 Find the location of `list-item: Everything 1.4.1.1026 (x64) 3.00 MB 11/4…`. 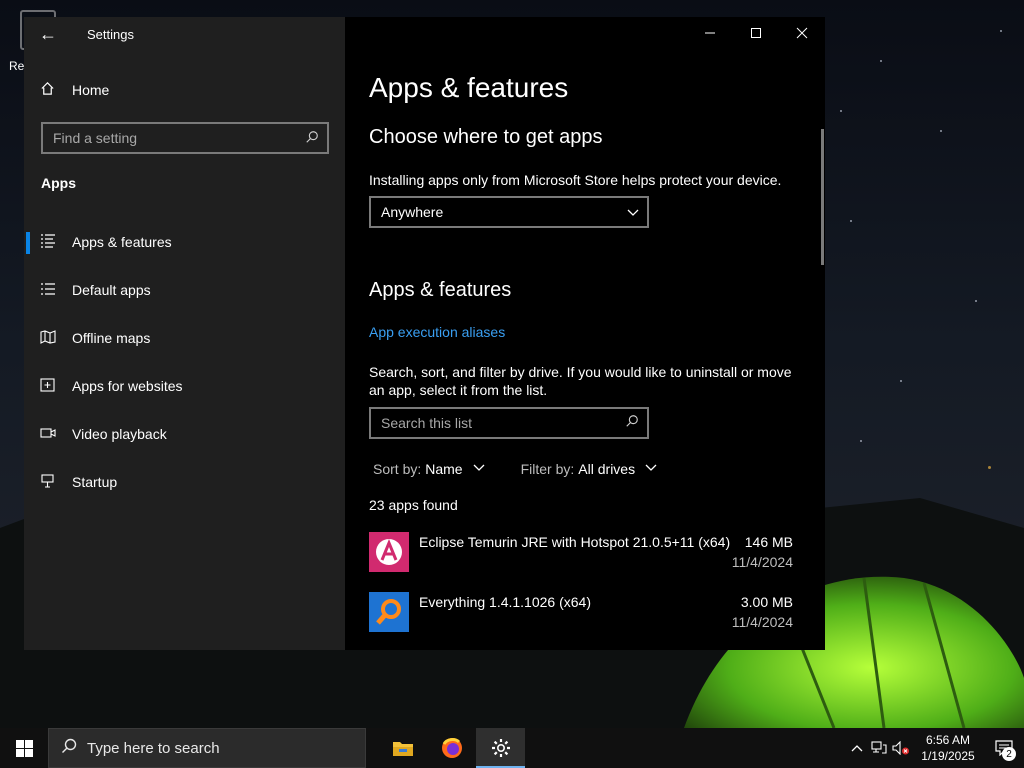

list-item: Everything 1.4.1.1026 (x64) 3.00 MB 11/4… is located at coordinates (581, 620).